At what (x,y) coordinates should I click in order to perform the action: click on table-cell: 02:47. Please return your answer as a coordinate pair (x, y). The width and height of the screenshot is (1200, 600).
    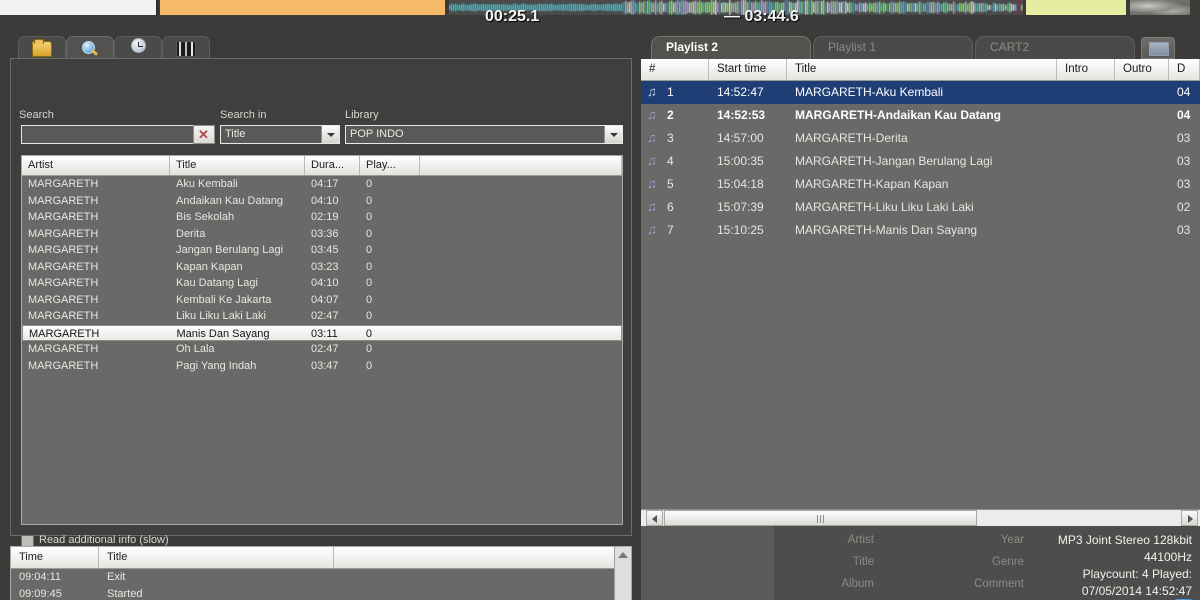
    Looking at the image, I should click on (325, 316).